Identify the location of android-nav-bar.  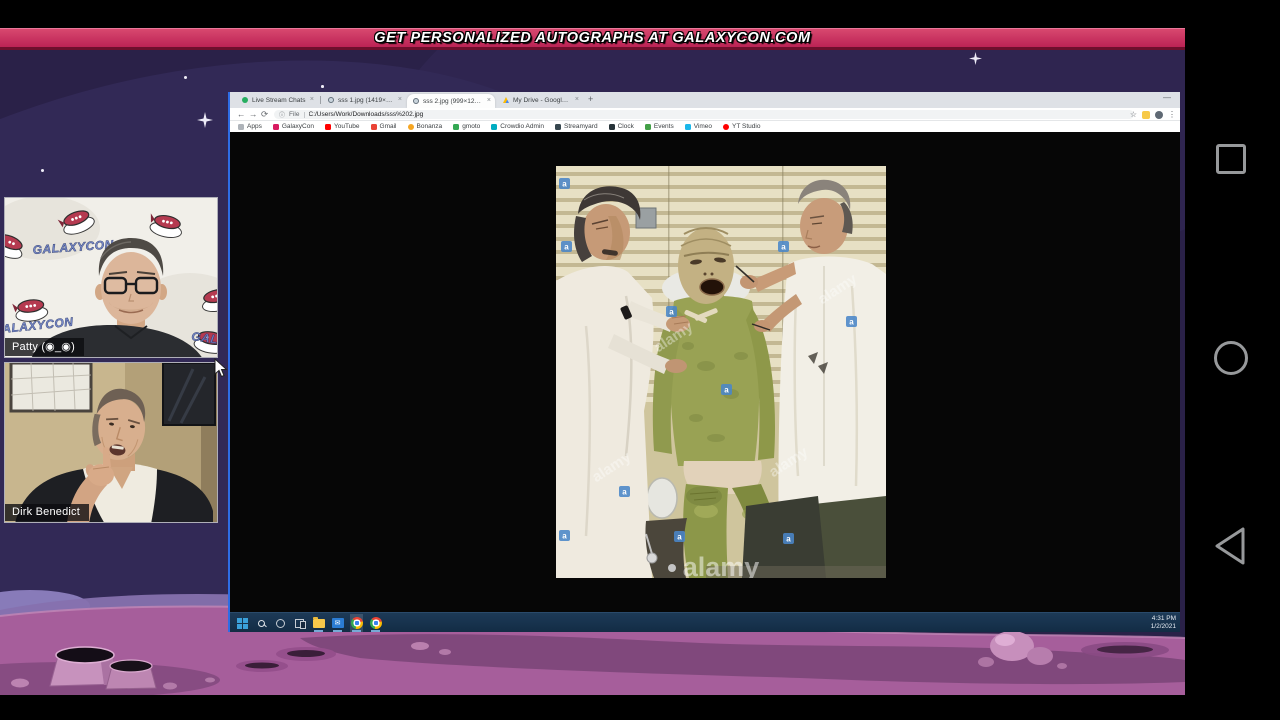
(1232, 360).